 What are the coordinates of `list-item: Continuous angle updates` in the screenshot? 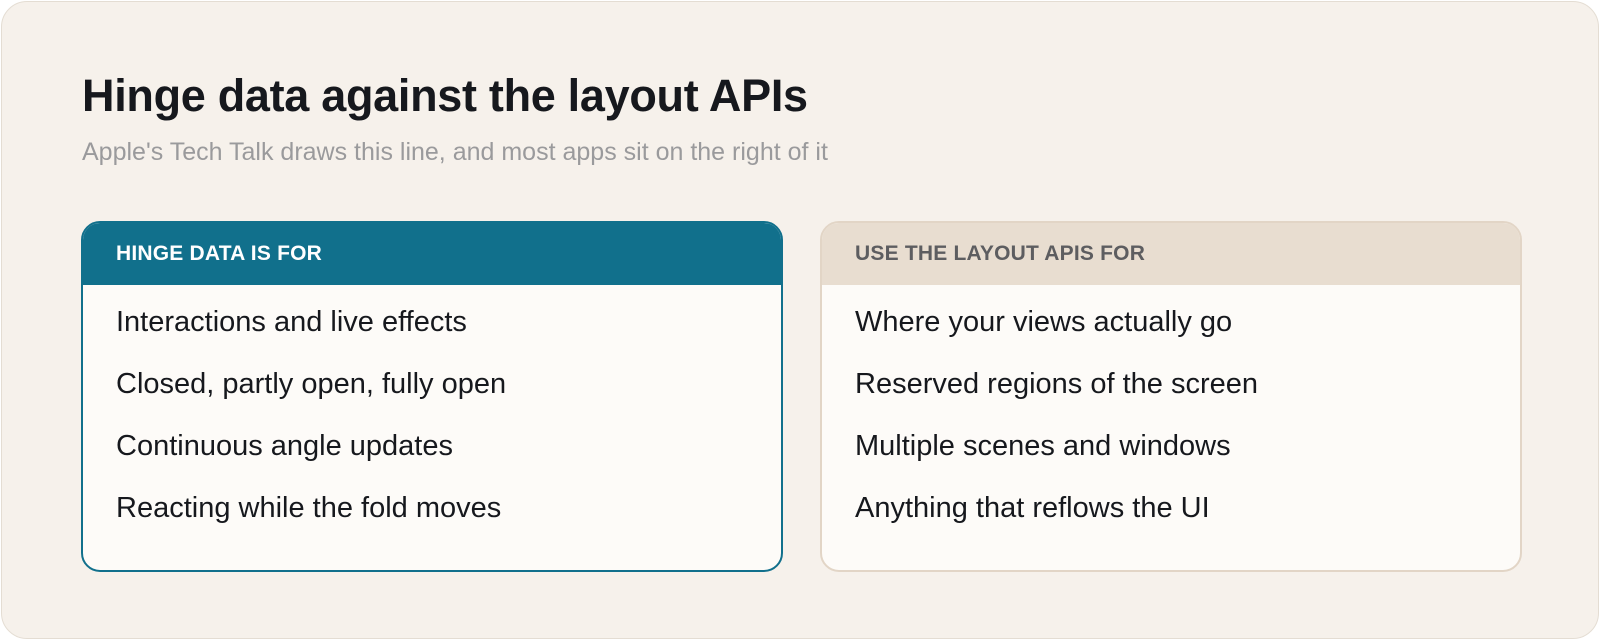 It's located at (284, 446).